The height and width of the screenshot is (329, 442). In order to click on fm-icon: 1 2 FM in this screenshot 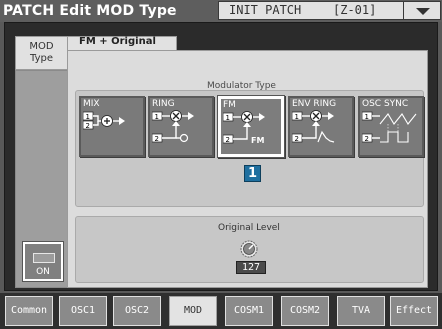, I will do `click(244, 128)`.